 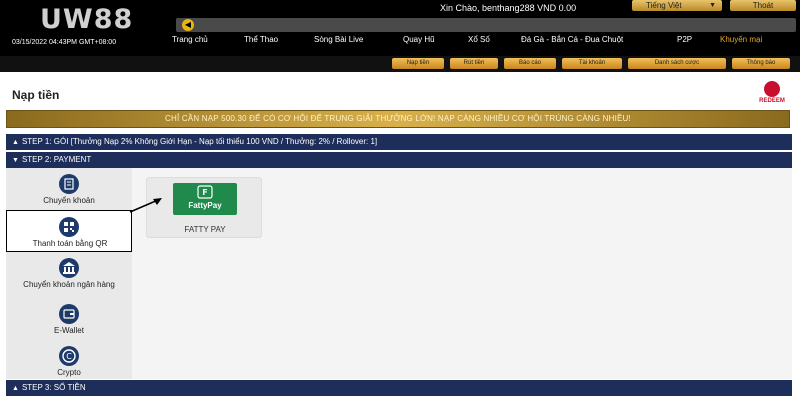 I want to click on crypto-icon: C, so click(x=69, y=356).